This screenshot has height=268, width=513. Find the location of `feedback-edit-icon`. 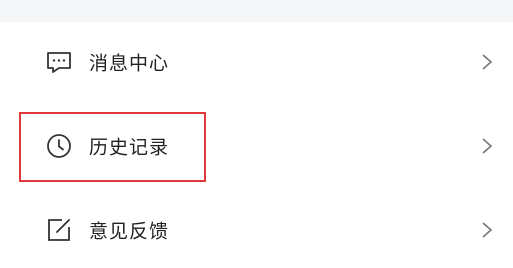

feedback-edit-icon is located at coordinates (59, 230).